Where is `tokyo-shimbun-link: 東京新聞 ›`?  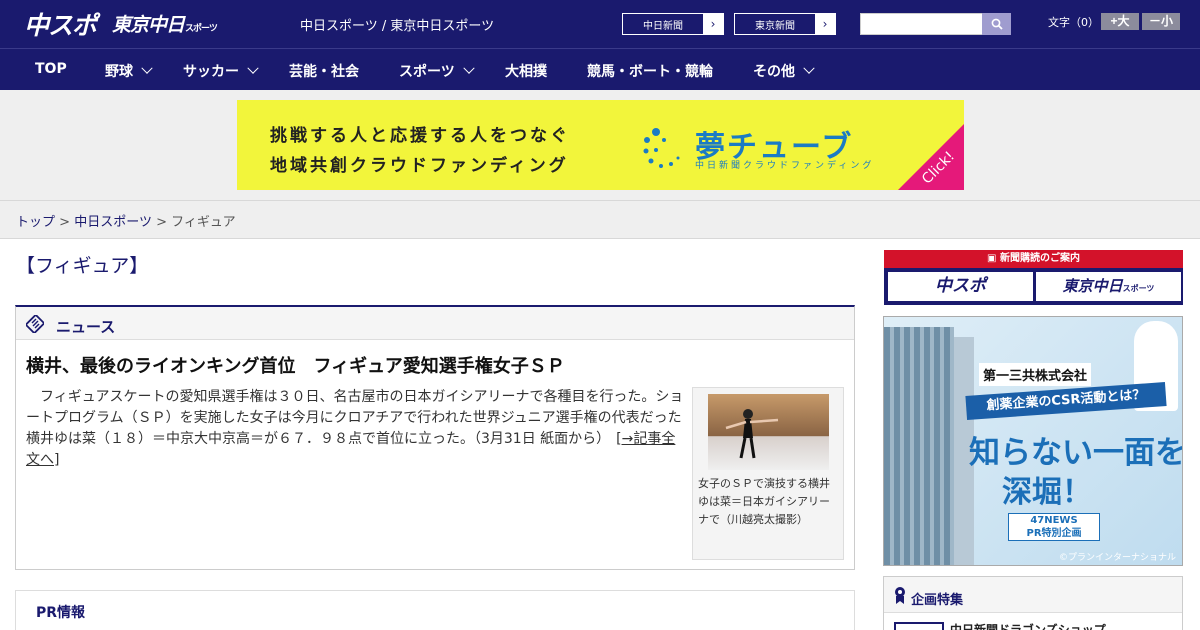 tokyo-shimbun-link: 東京新聞 › is located at coordinates (785, 24).